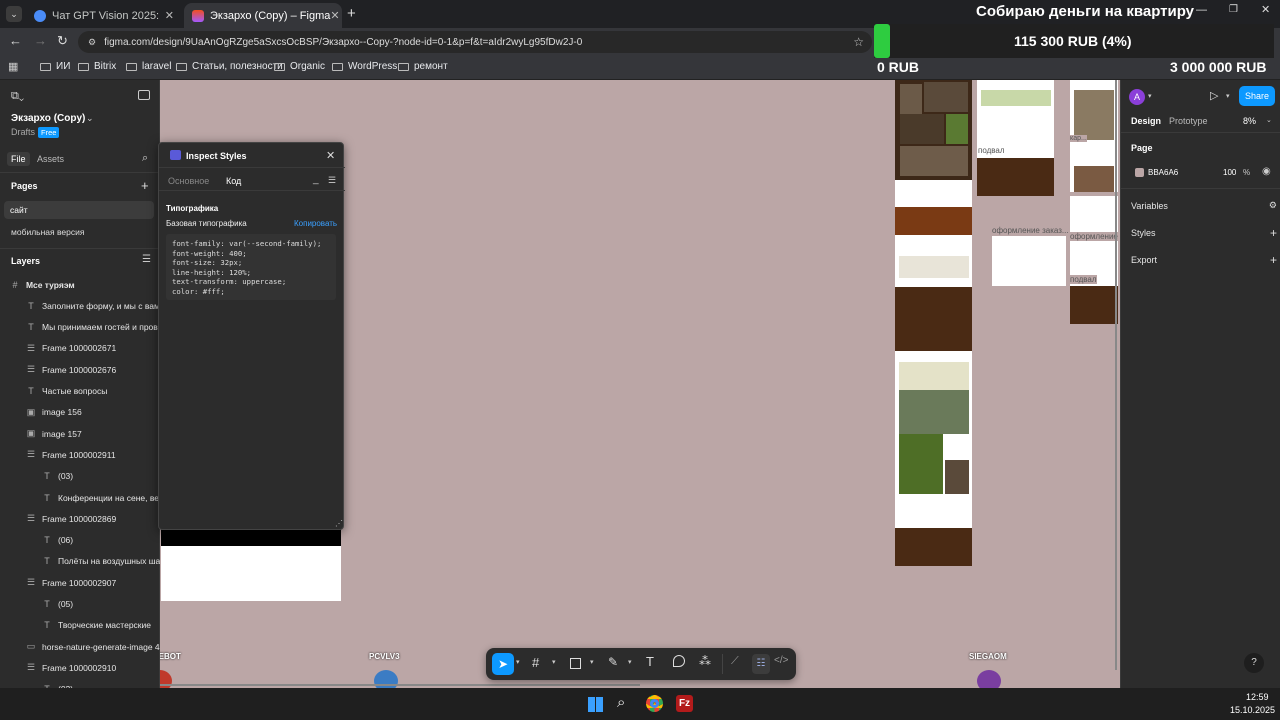 The image size is (1280, 720). I want to click on layer-item: ☰ Frame 1000002907, so click(80, 582).